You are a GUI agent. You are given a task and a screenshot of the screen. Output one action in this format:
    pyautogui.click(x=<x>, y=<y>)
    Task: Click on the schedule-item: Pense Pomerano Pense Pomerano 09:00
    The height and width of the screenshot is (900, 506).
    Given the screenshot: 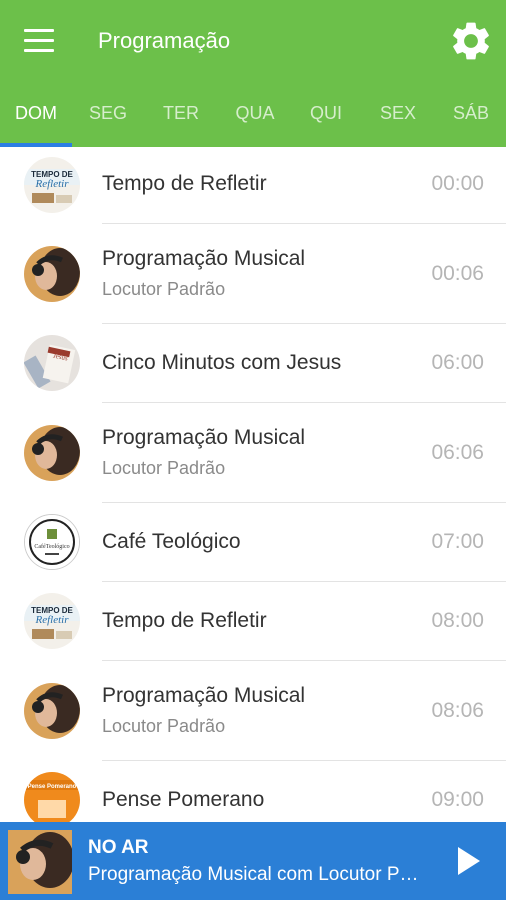 What is the action you would take?
    pyautogui.click(x=253, y=791)
    